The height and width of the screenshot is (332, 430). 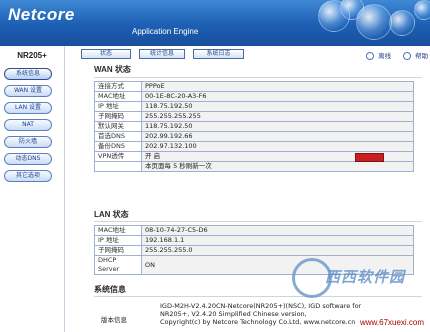 I want to click on system-info-title: 系统信息, so click(x=110, y=289).